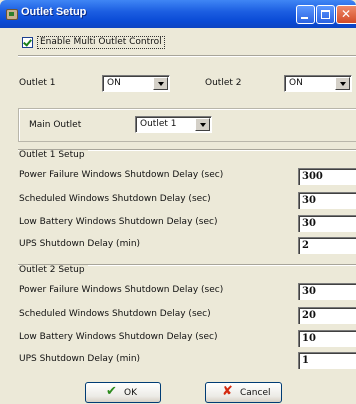  What do you see at coordinates (37, 83) in the screenshot?
I see `outlet-1-label: Outlet 1` at bounding box center [37, 83].